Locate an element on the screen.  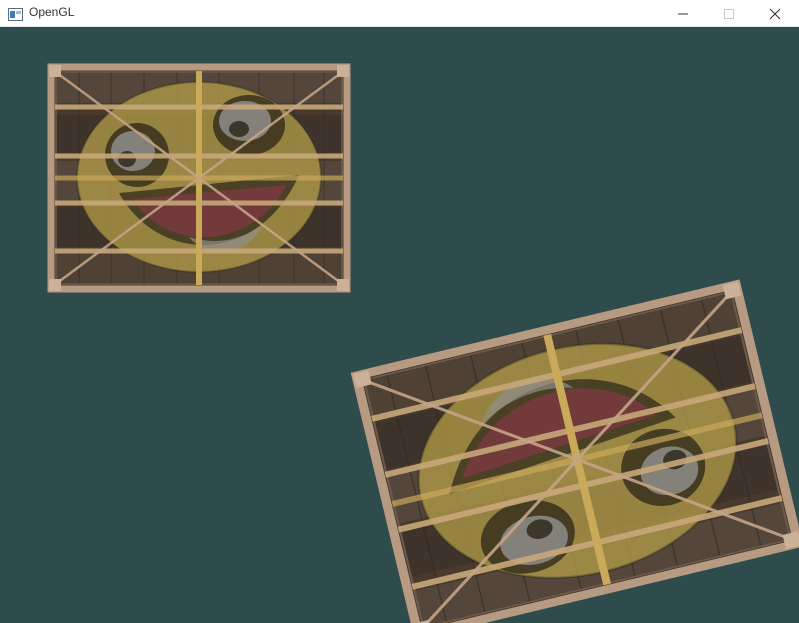
minimize-button is located at coordinates (684, 13).